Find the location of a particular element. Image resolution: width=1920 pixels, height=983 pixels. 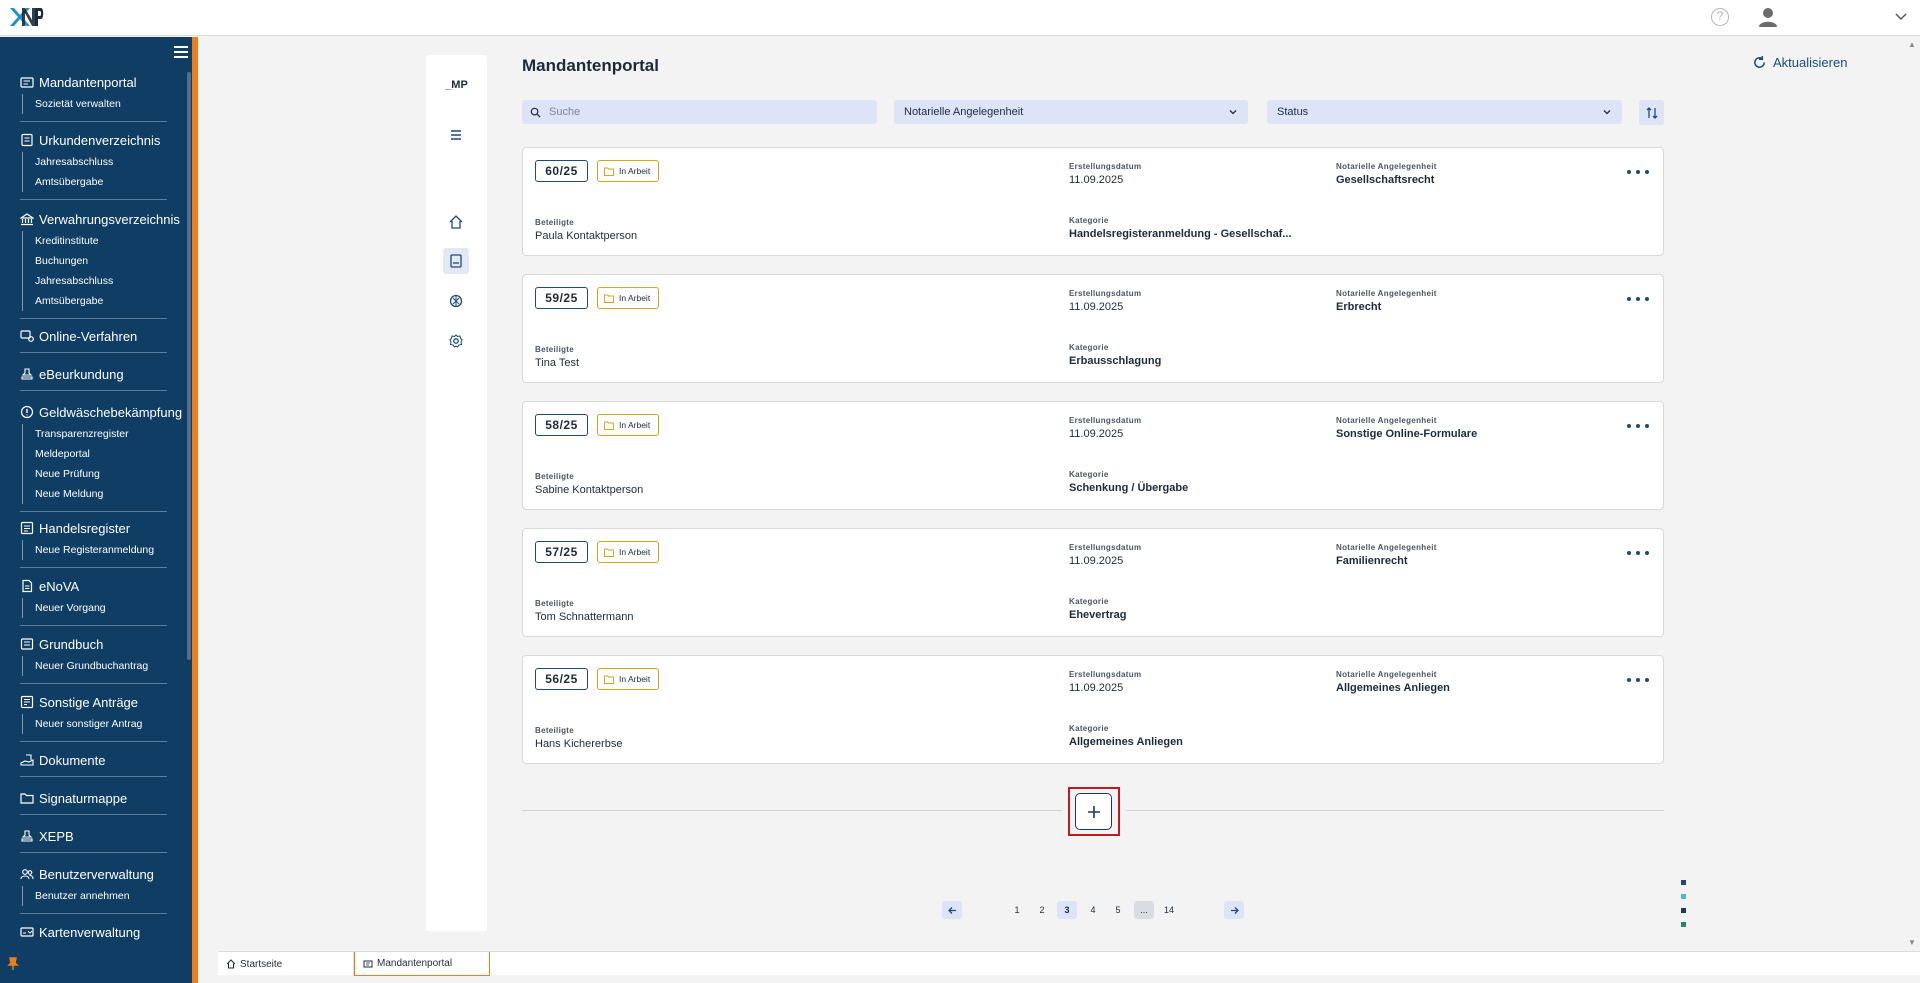

sidebar-item: Urkundenverzeichnis is located at coordinates (94, 140).